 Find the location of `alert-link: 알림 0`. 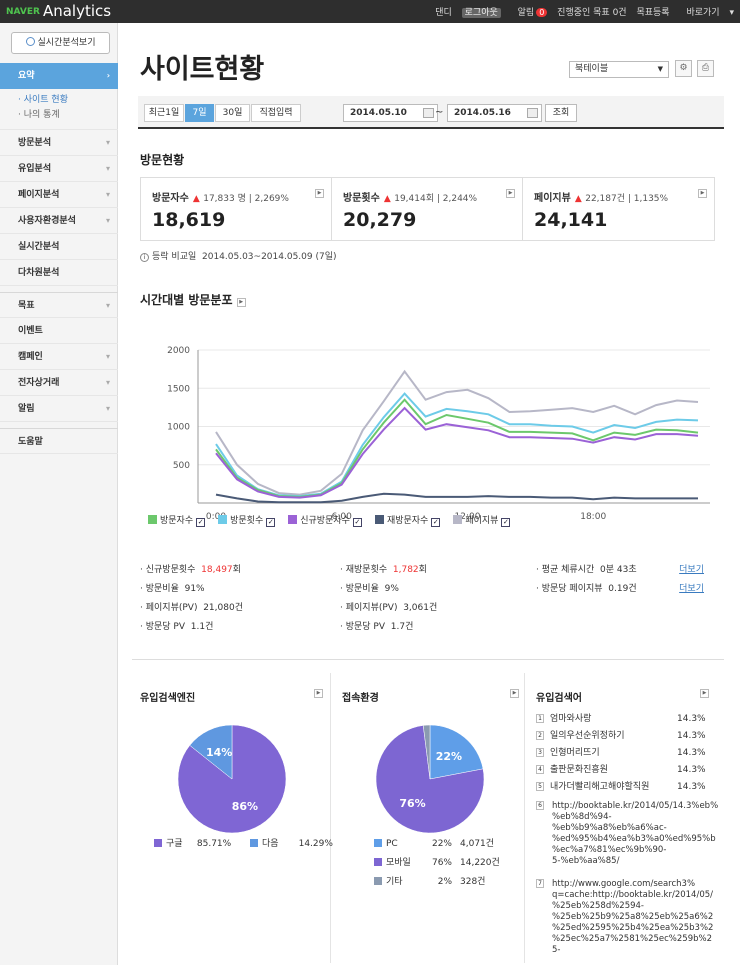

alert-link: 알림 0 is located at coordinates (529, 13).